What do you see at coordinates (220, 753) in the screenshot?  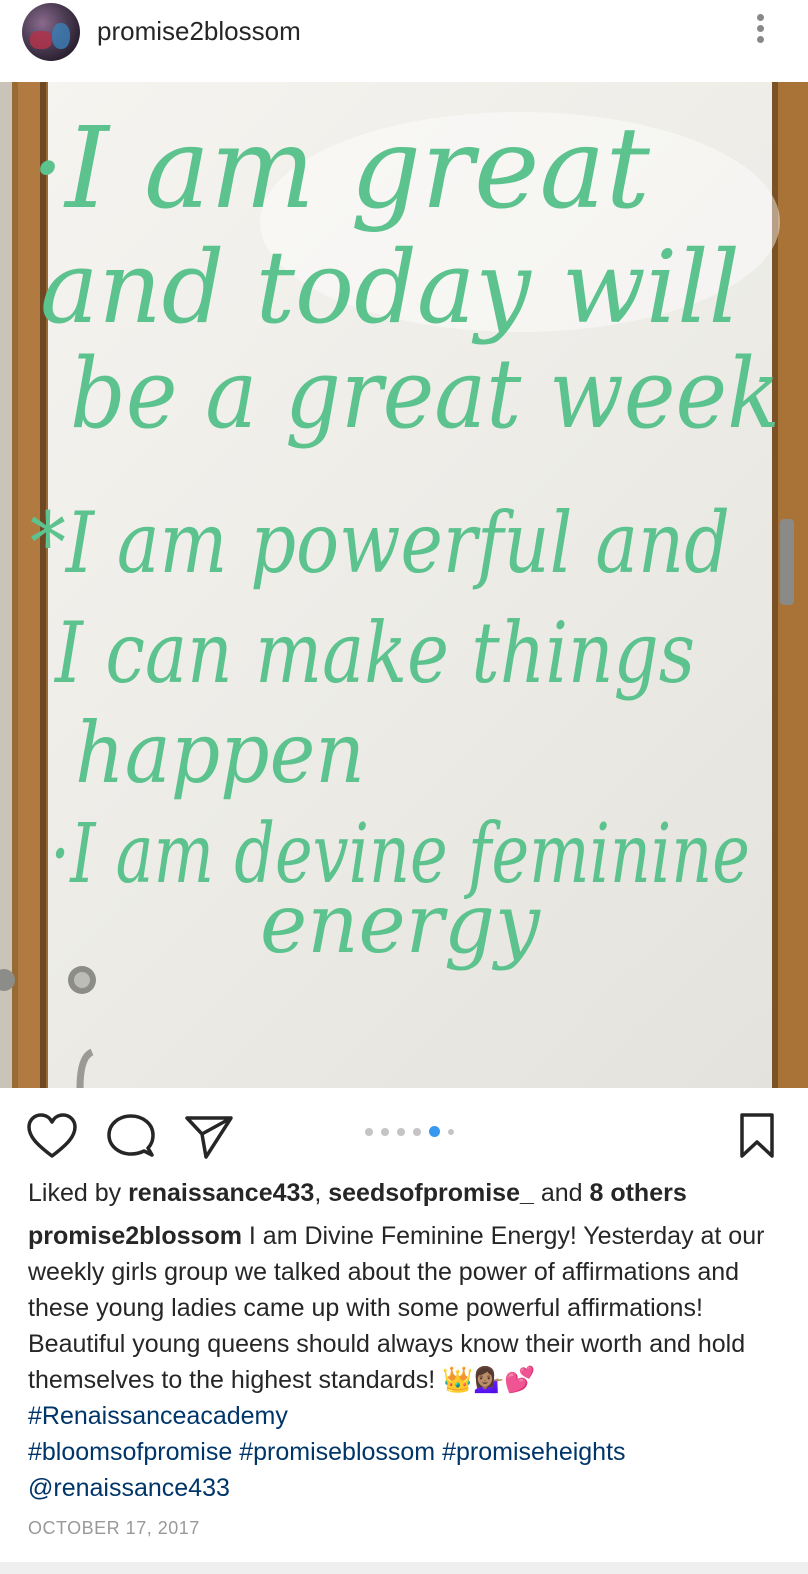 I see `board-line-6: happen` at bounding box center [220, 753].